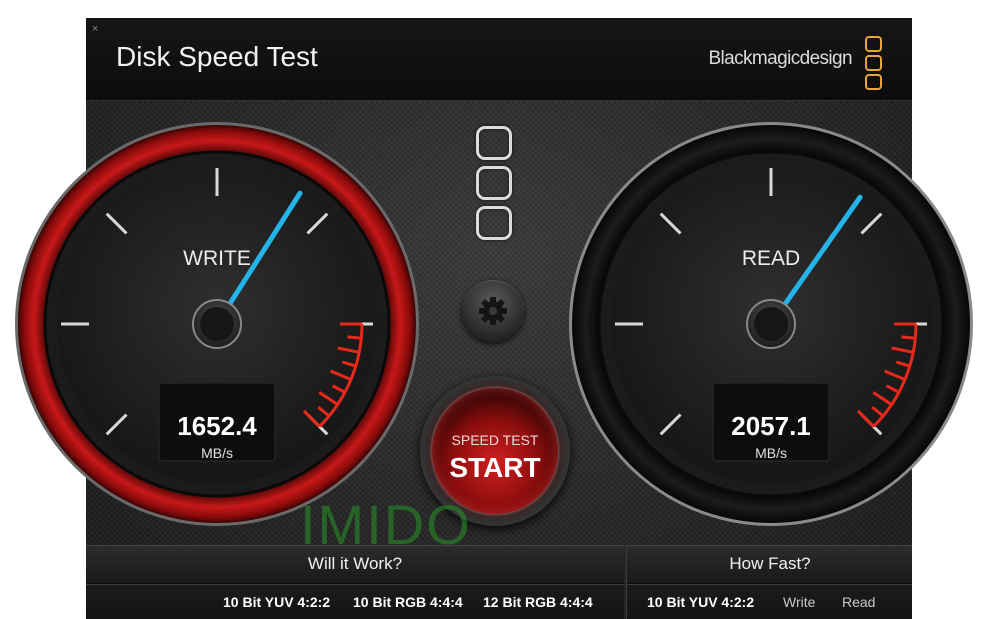  Describe the element at coordinates (771, 426) in the screenshot. I see `read-value: 2057.1` at that location.